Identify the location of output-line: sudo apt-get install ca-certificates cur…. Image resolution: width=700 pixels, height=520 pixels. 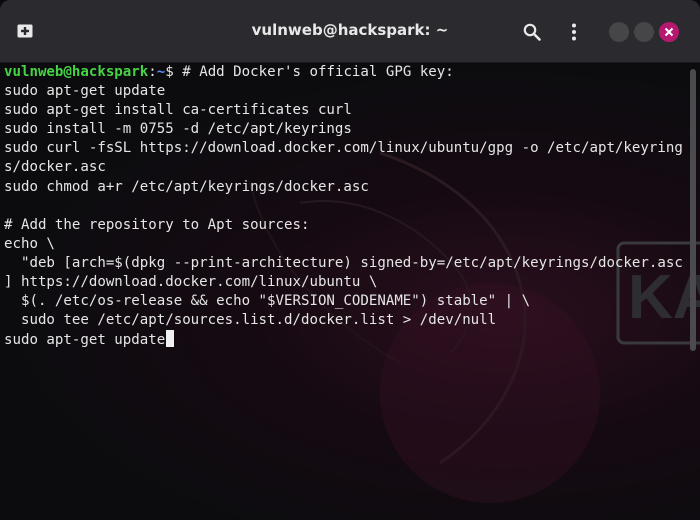
(178, 110).